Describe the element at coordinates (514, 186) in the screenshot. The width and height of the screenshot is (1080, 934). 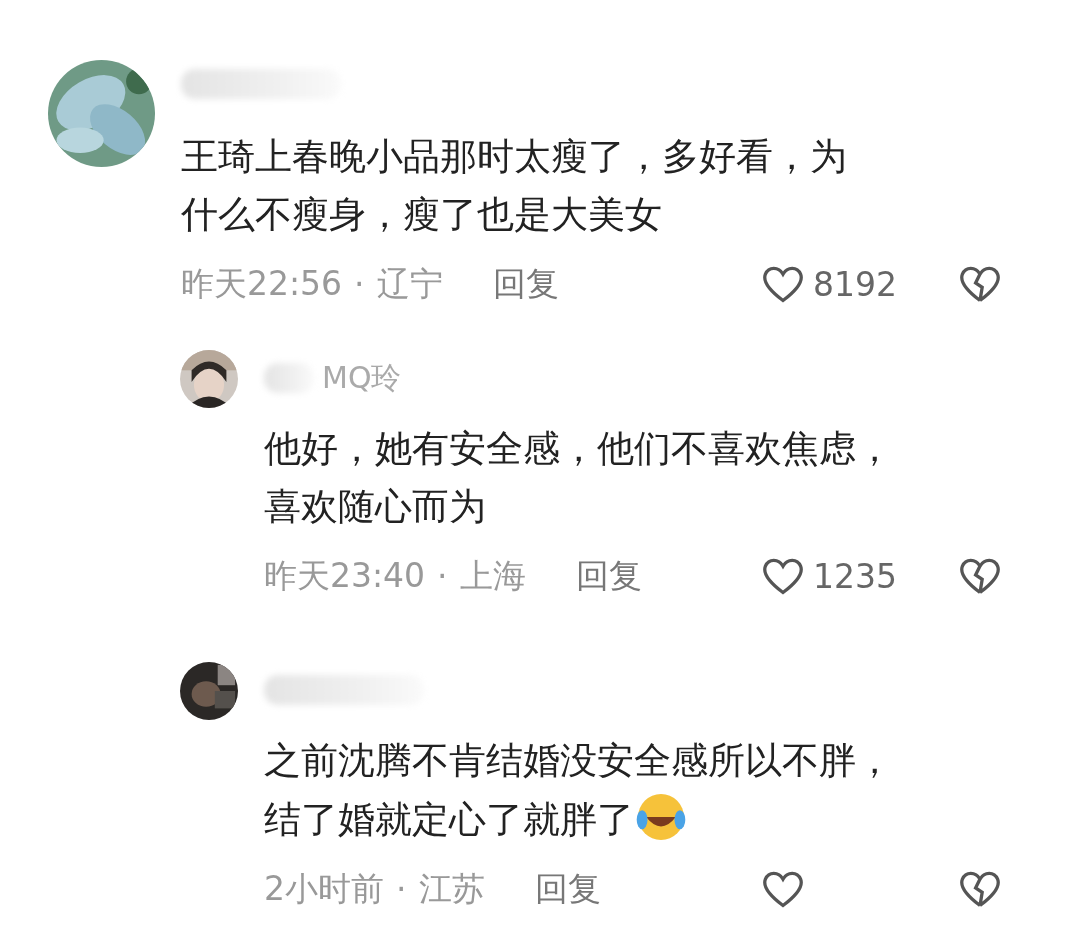
I see `comment-text: 王琦上春晚小品那时太瘦了，多好看，为 什么不瘦身，瘦了也是大美女` at that location.